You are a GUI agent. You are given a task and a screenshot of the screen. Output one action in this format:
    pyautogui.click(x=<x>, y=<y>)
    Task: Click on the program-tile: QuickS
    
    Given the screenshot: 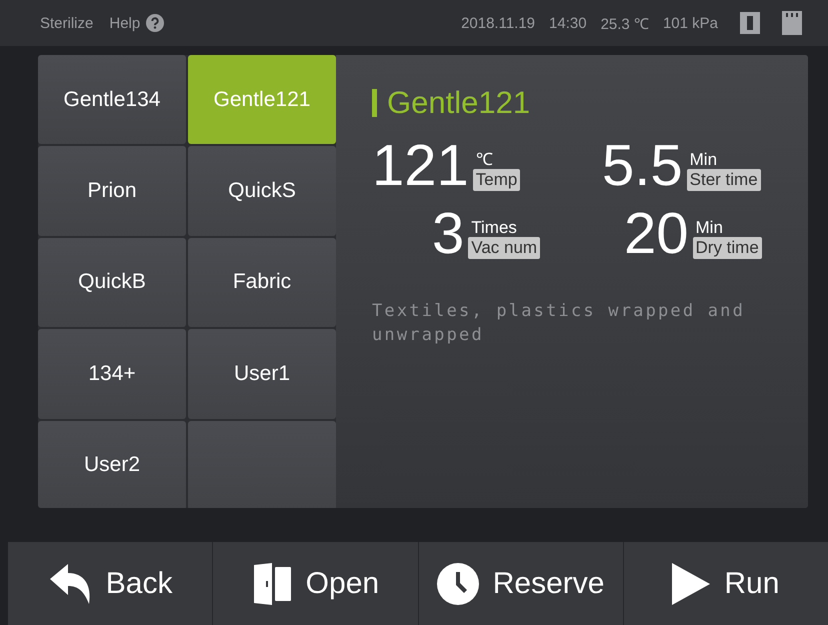 What is the action you would take?
    pyautogui.click(x=262, y=191)
    